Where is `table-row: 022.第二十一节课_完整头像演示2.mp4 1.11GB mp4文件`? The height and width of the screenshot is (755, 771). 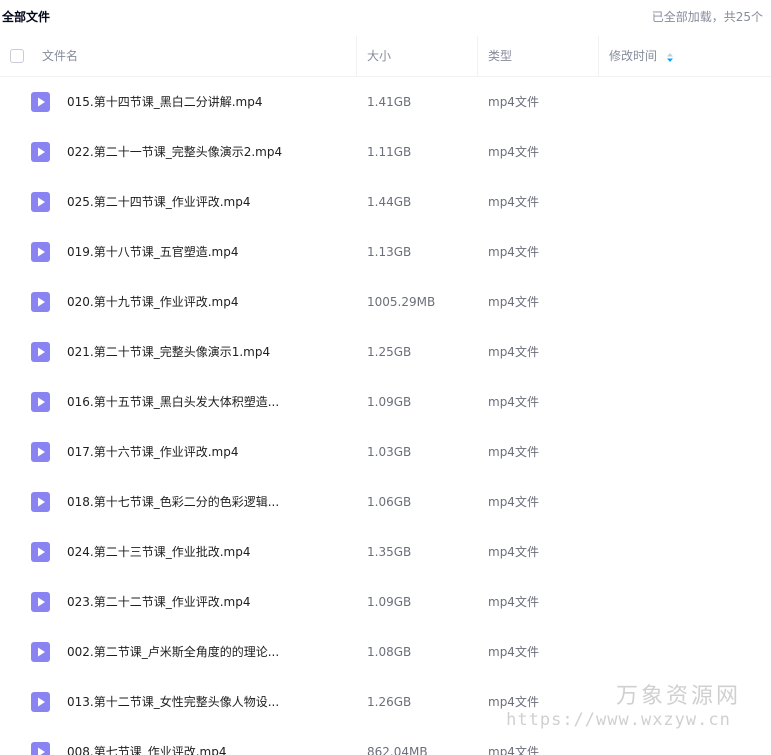
table-row: 022.第二十一节课_完整头像演示2.mp4 1.11GB mp4文件 is located at coordinates (385, 152).